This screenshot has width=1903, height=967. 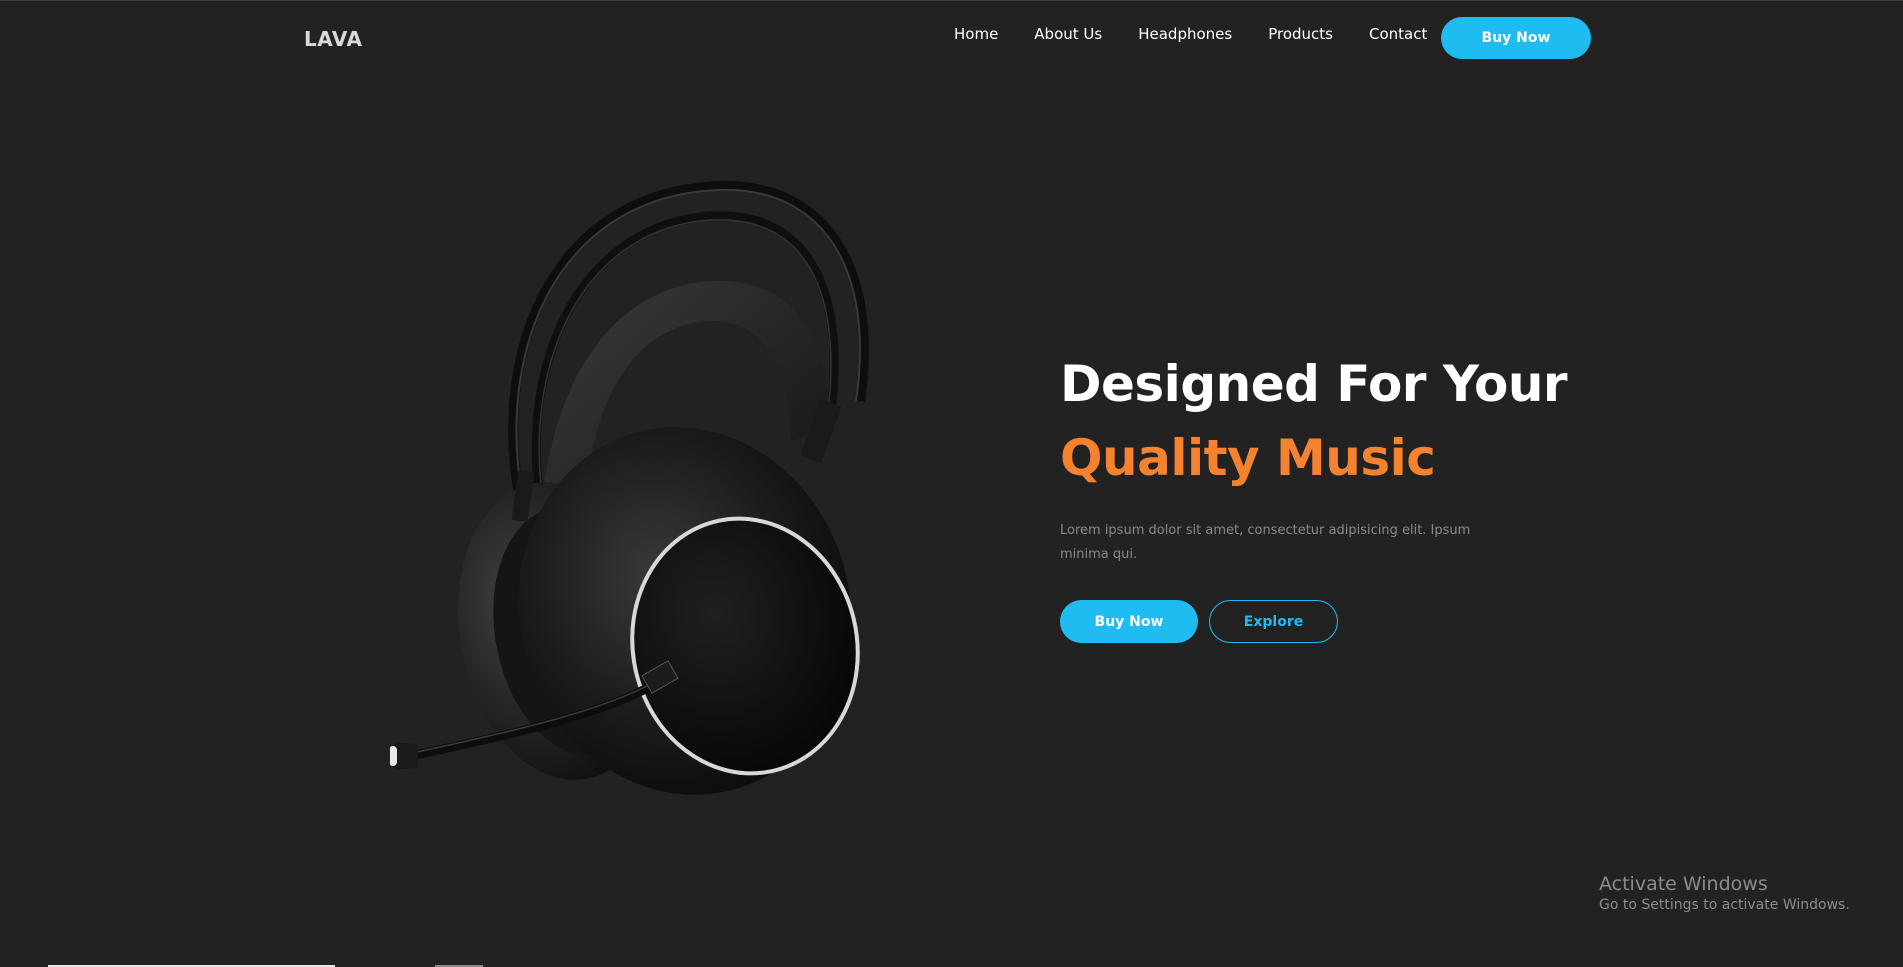 What do you see at coordinates (976, 34) in the screenshot?
I see `nav-home: Home` at bounding box center [976, 34].